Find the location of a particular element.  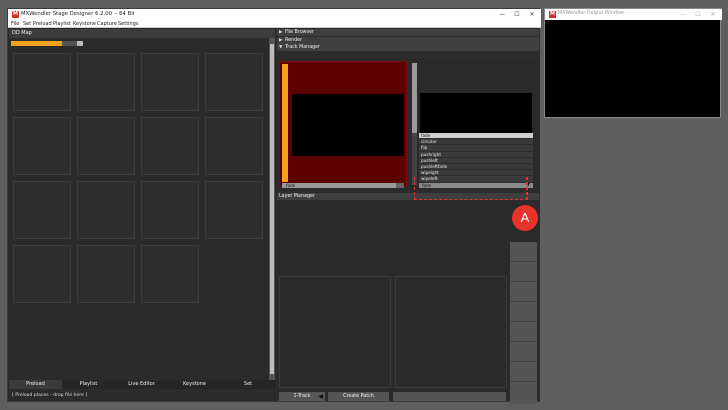

status-text: [ Preload places - drop file here ] is located at coordinates (50, 395).